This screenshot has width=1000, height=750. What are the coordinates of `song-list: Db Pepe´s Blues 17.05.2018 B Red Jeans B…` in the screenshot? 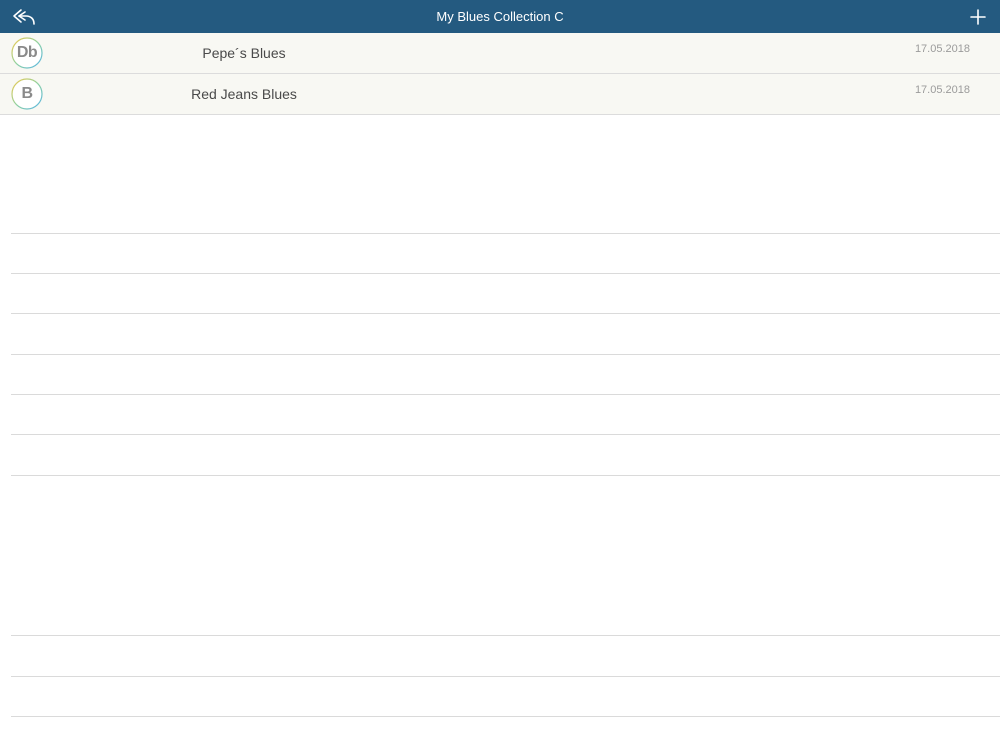 It's located at (500, 74).